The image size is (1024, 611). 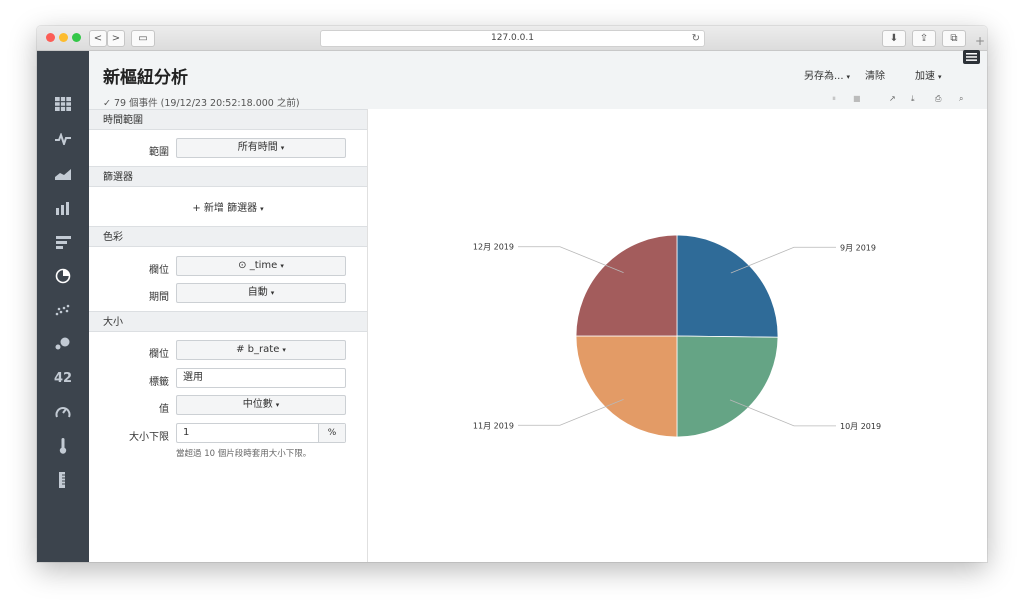 I want to click on period-dropdown: 自動 ▾, so click(x=261, y=293).